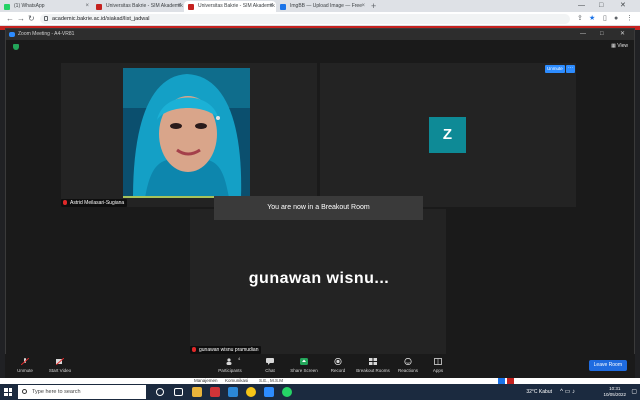 Image resolution: width=640 pixels, height=400 pixels. Describe the element at coordinates (438, 361) in the screenshot. I see `apps-icon` at that location.